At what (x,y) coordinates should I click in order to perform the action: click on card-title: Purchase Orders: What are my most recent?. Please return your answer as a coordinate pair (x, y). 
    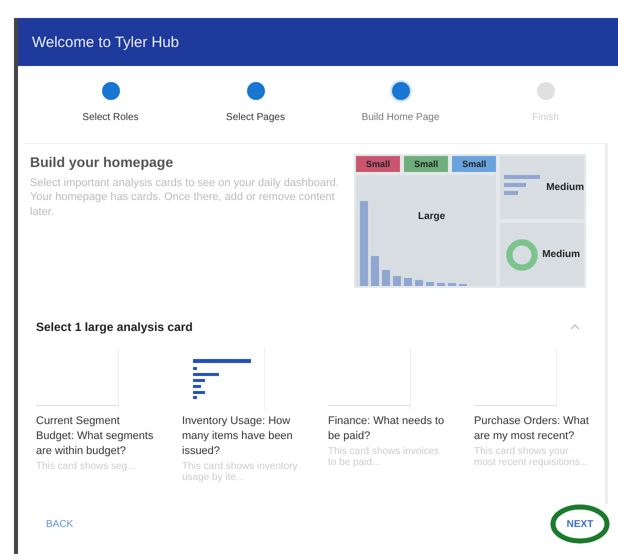
    Looking at the image, I should click on (532, 429).